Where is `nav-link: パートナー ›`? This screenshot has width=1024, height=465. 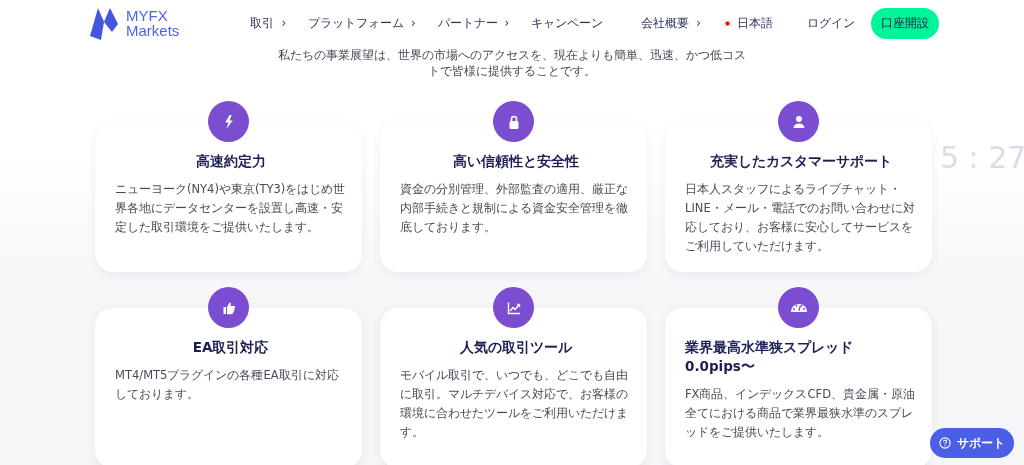
nav-link: パートナー › is located at coordinates (477, 23).